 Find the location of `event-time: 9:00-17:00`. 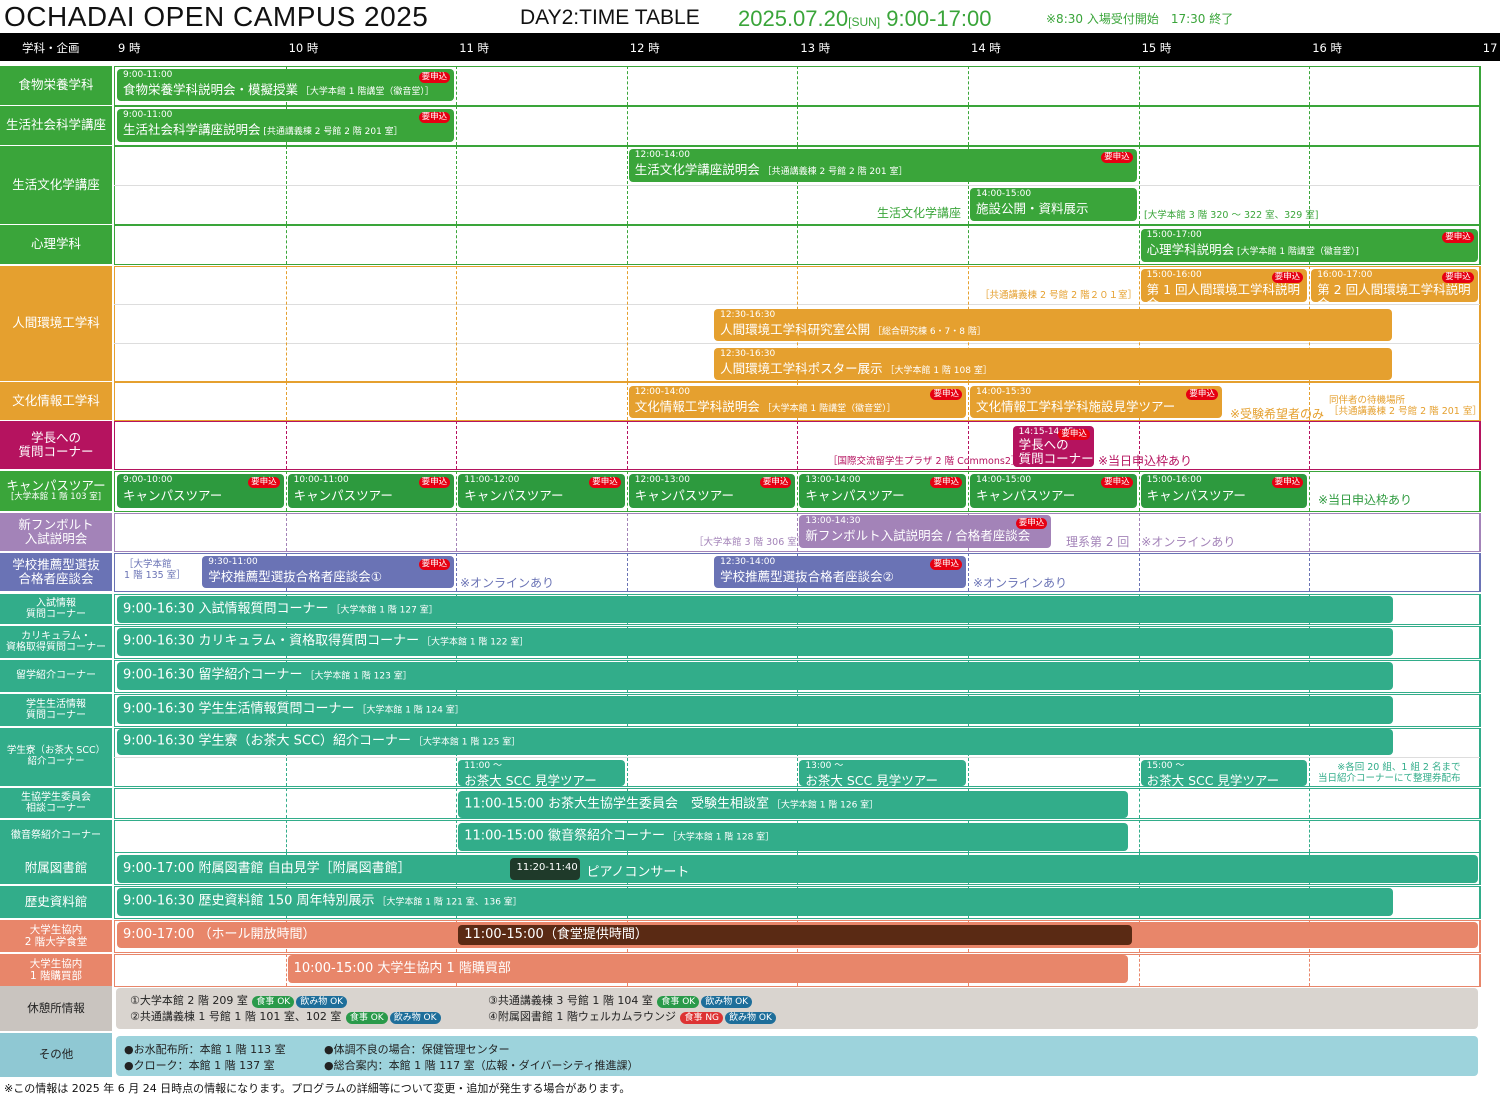

event-time: 9:00-17:00 is located at coordinates (161, 868).